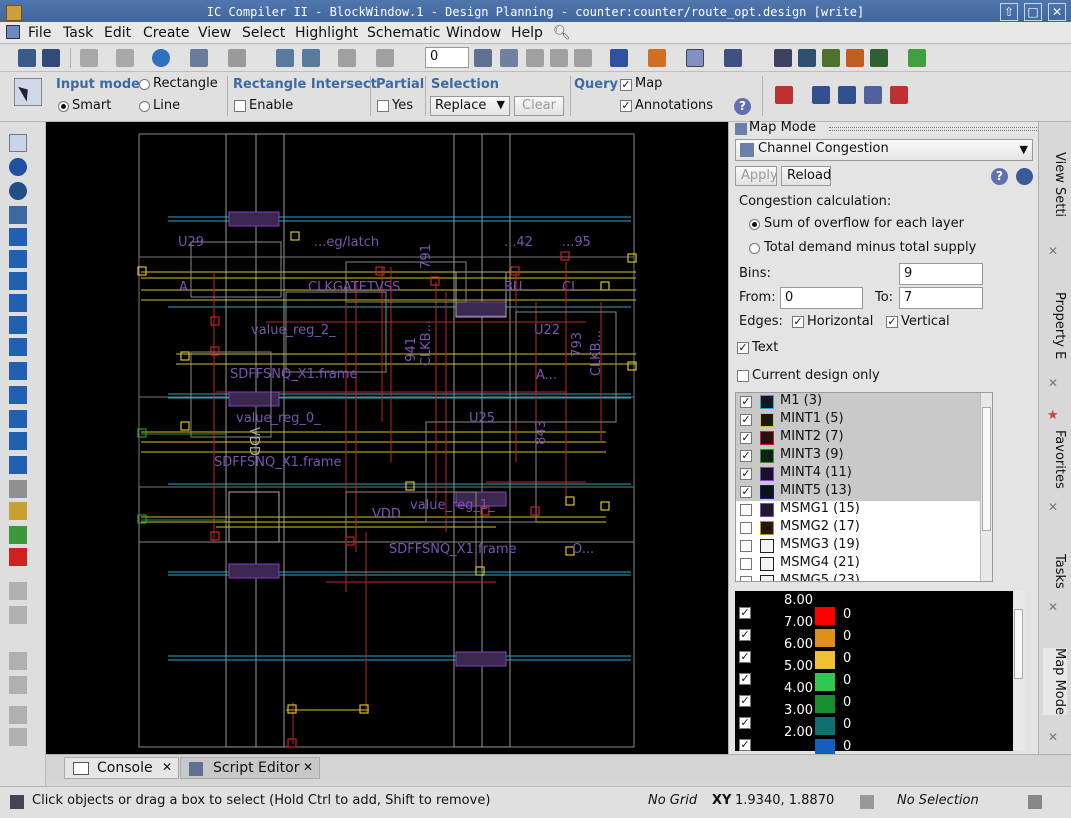  I want to click on layout-icon, so click(18, 465).